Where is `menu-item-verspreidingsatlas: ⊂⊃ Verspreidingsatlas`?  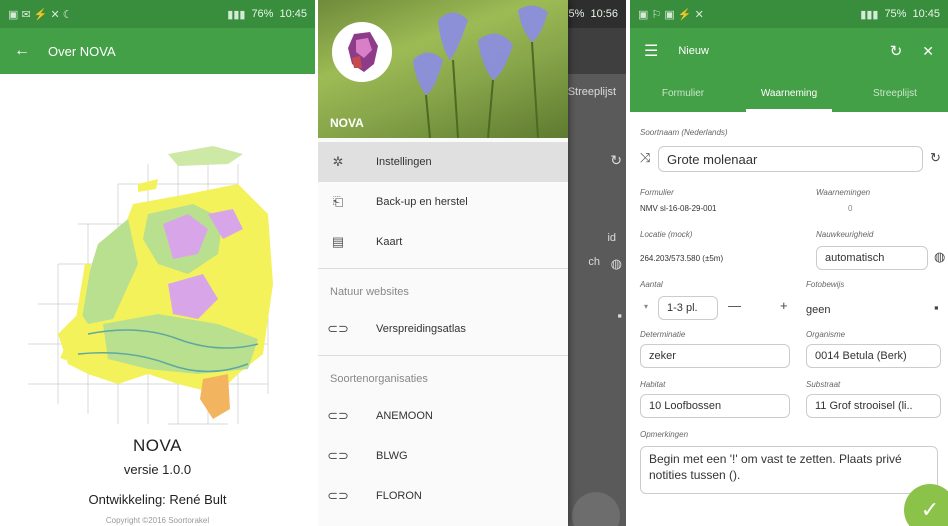 menu-item-verspreidingsatlas: ⊂⊃ Verspreidingsatlas is located at coordinates (443, 329).